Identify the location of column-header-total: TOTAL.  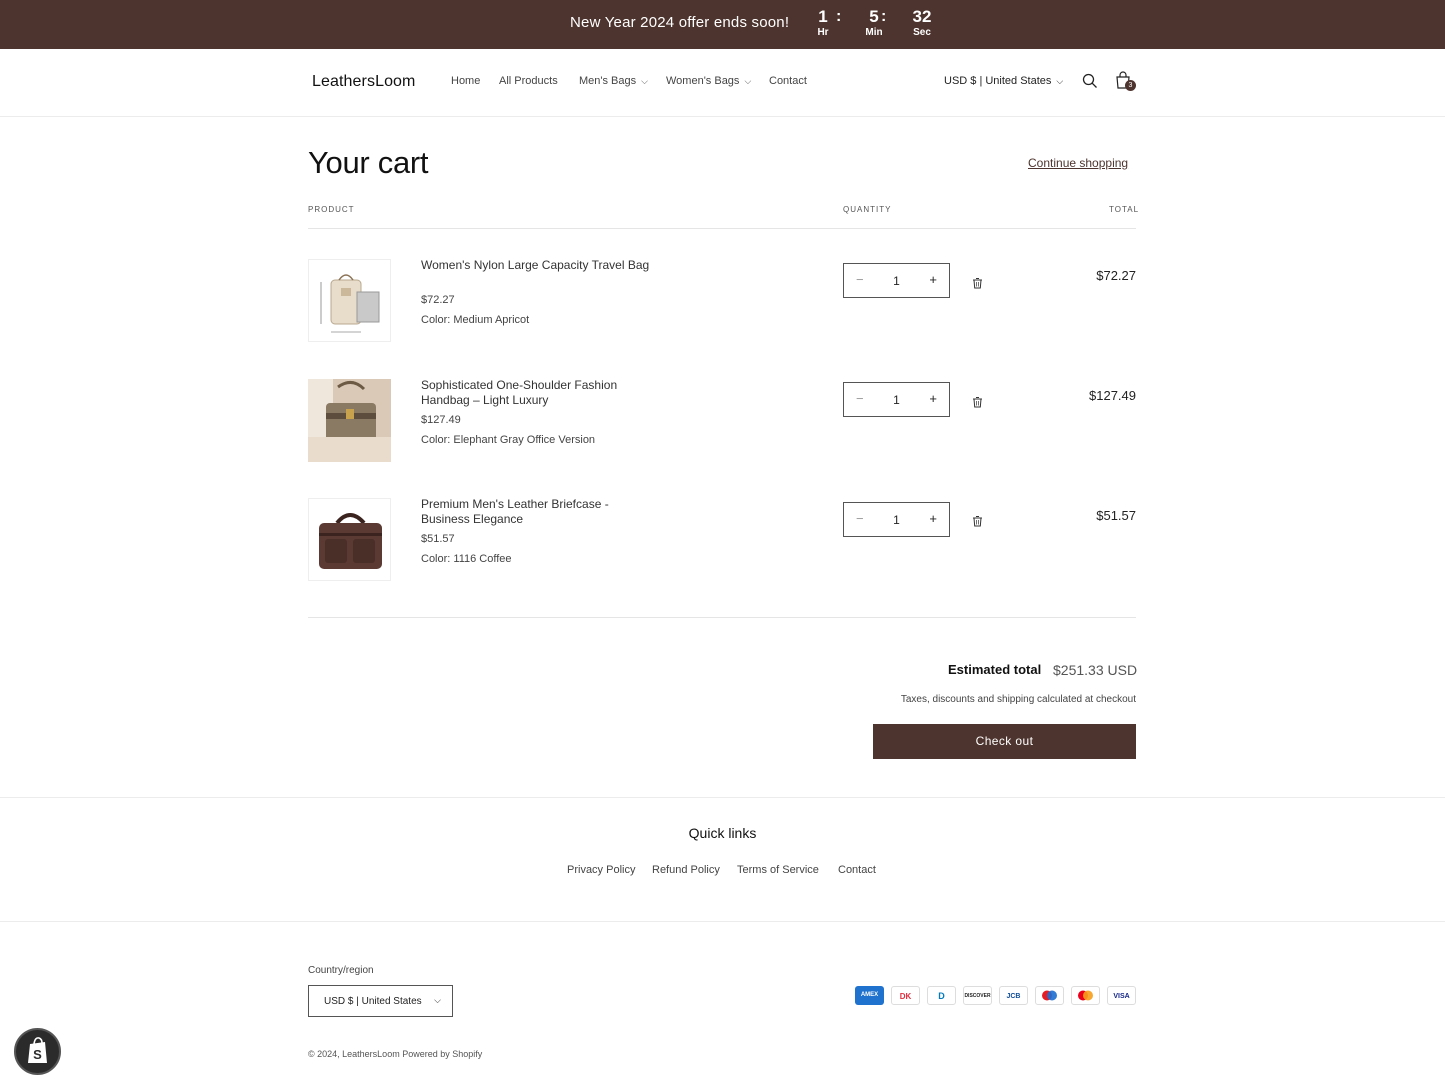
(1124, 209).